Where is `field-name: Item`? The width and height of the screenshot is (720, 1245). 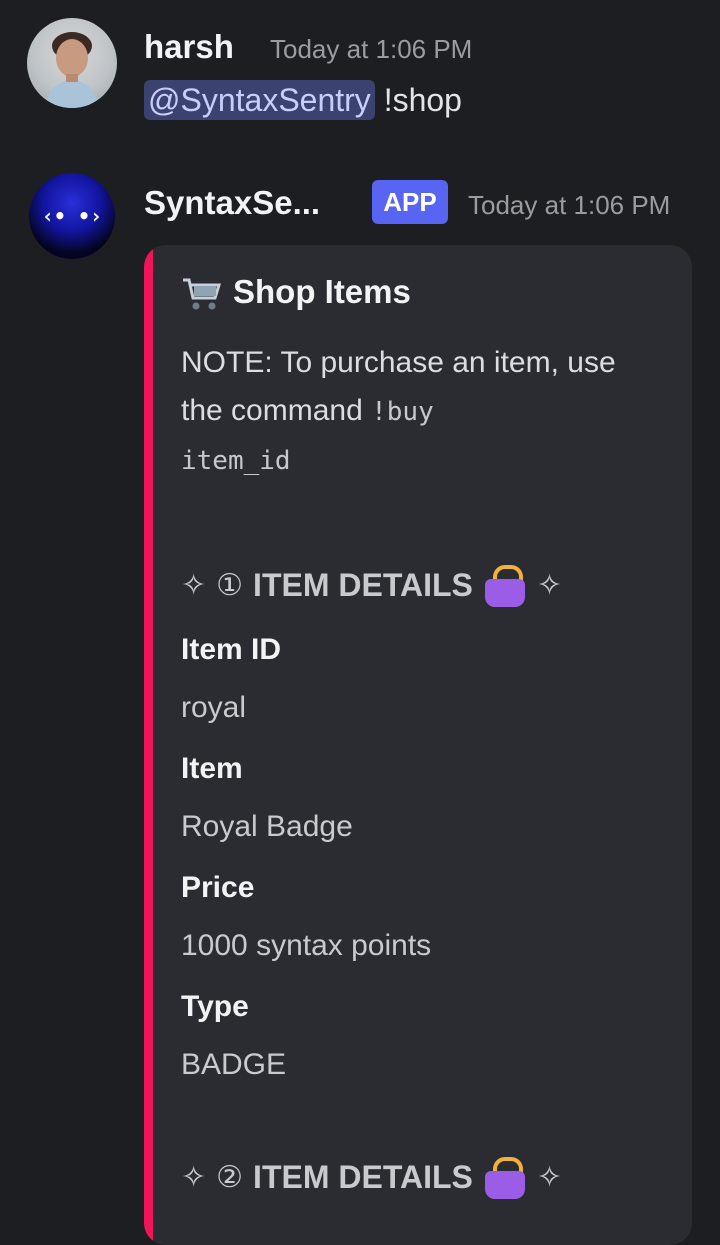
field-name: Item is located at coordinates (212, 768).